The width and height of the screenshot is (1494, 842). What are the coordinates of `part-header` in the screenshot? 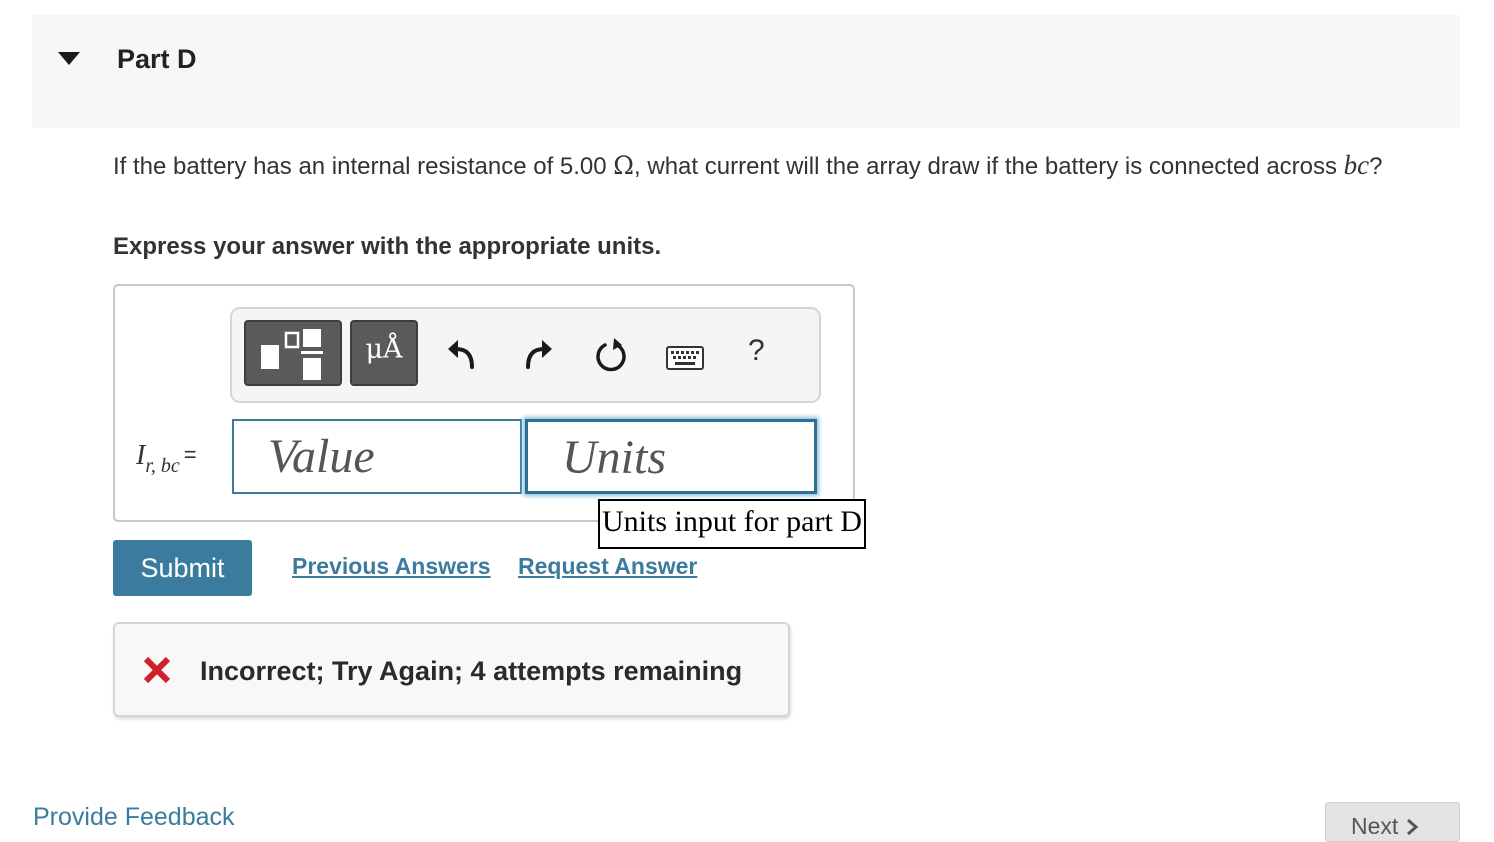 It's located at (746, 71).